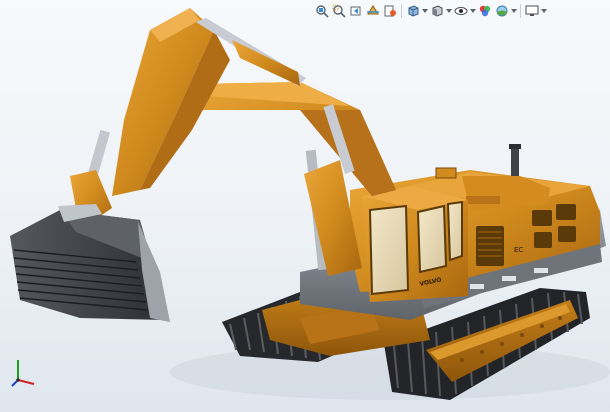 The image size is (610, 412). Describe the element at coordinates (437, 11) in the screenshot. I see `display-style-icon` at that location.